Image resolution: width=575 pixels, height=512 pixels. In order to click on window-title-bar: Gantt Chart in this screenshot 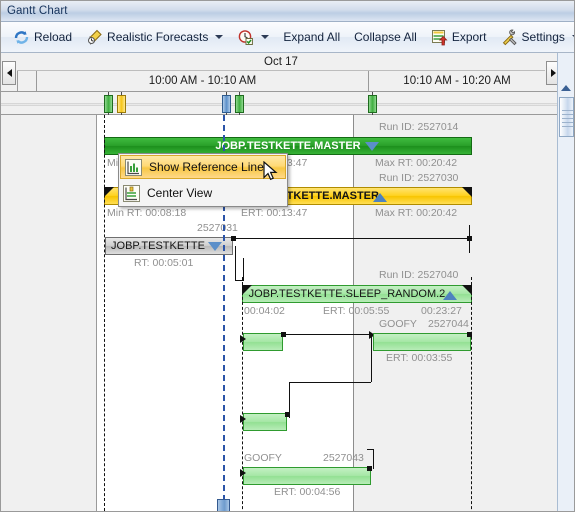, I will do `click(287, 11)`.